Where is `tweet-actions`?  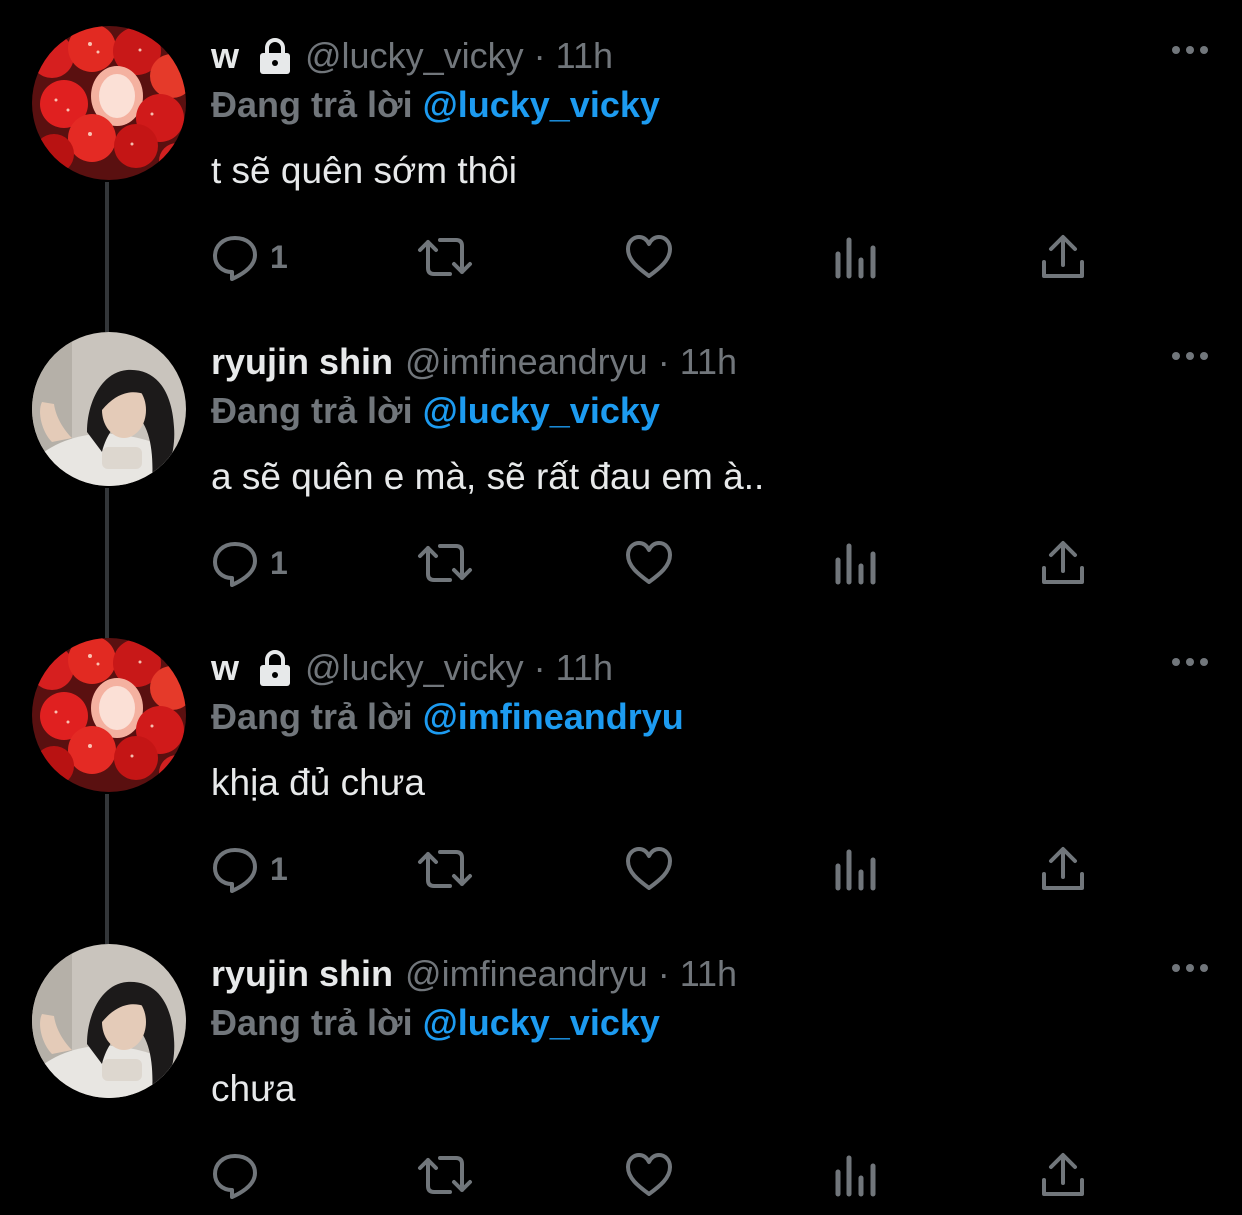 tweet-actions is located at coordinates (660, 1175).